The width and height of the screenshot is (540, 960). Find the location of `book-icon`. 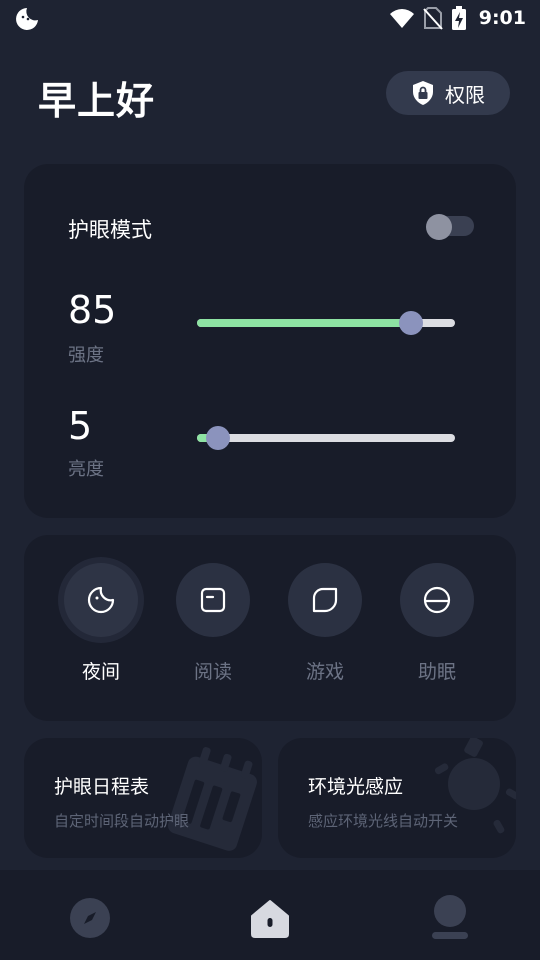

book-icon is located at coordinates (213, 600).